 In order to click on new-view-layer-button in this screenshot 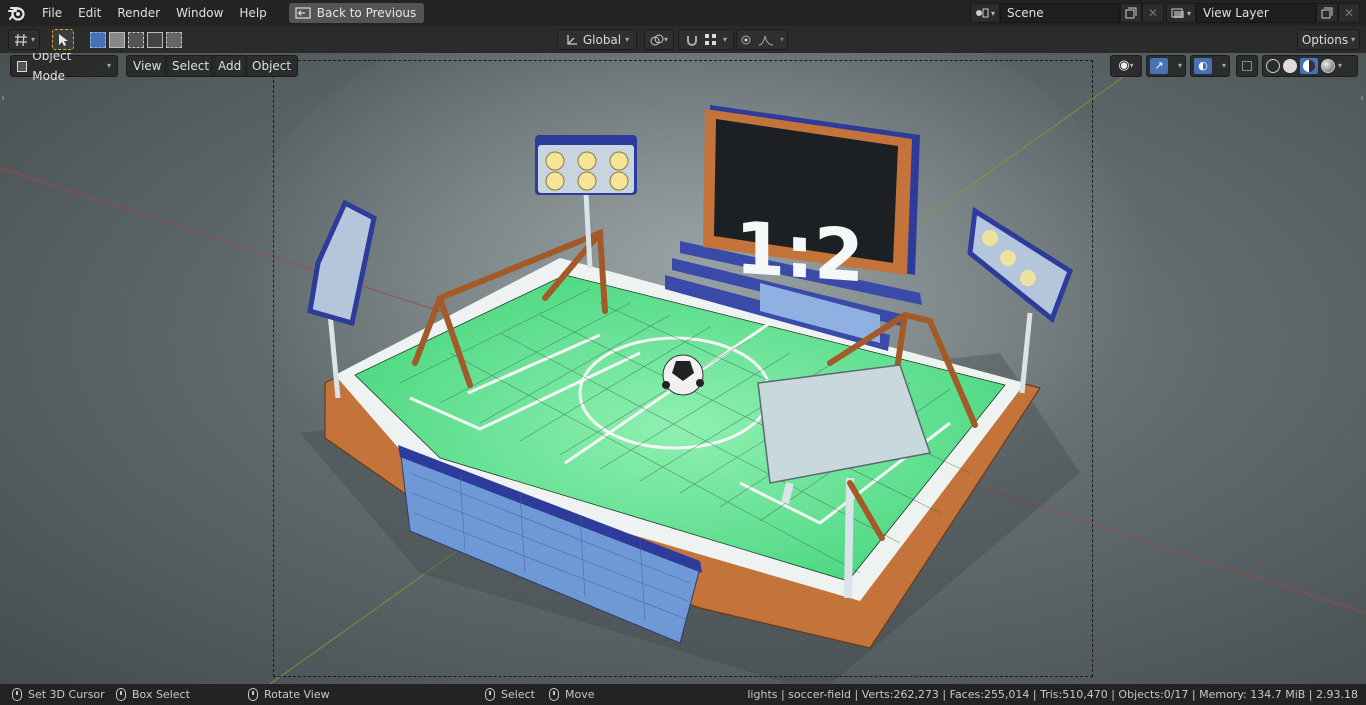, I will do `click(1327, 13)`.